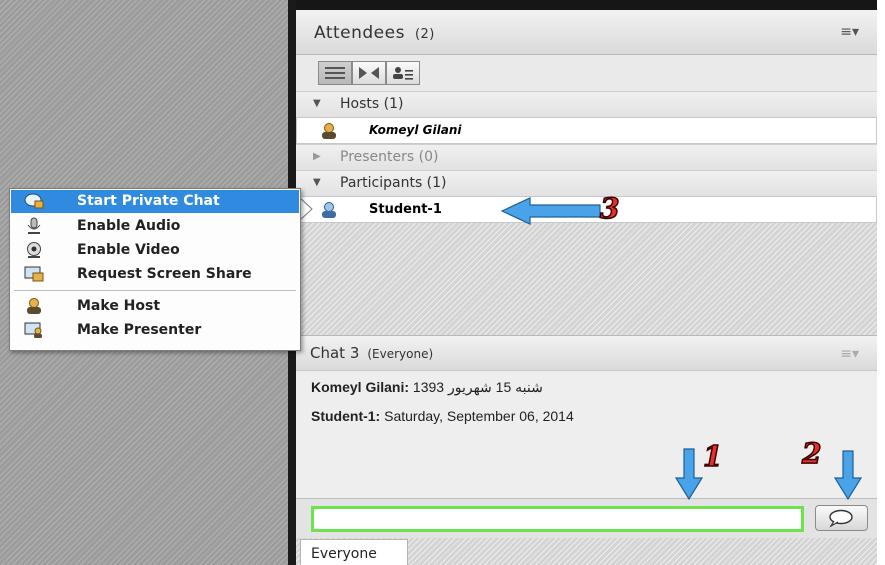  What do you see at coordinates (329, 210) in the screenshot?
I see `participant-icon` at bounding box center [329, 210].